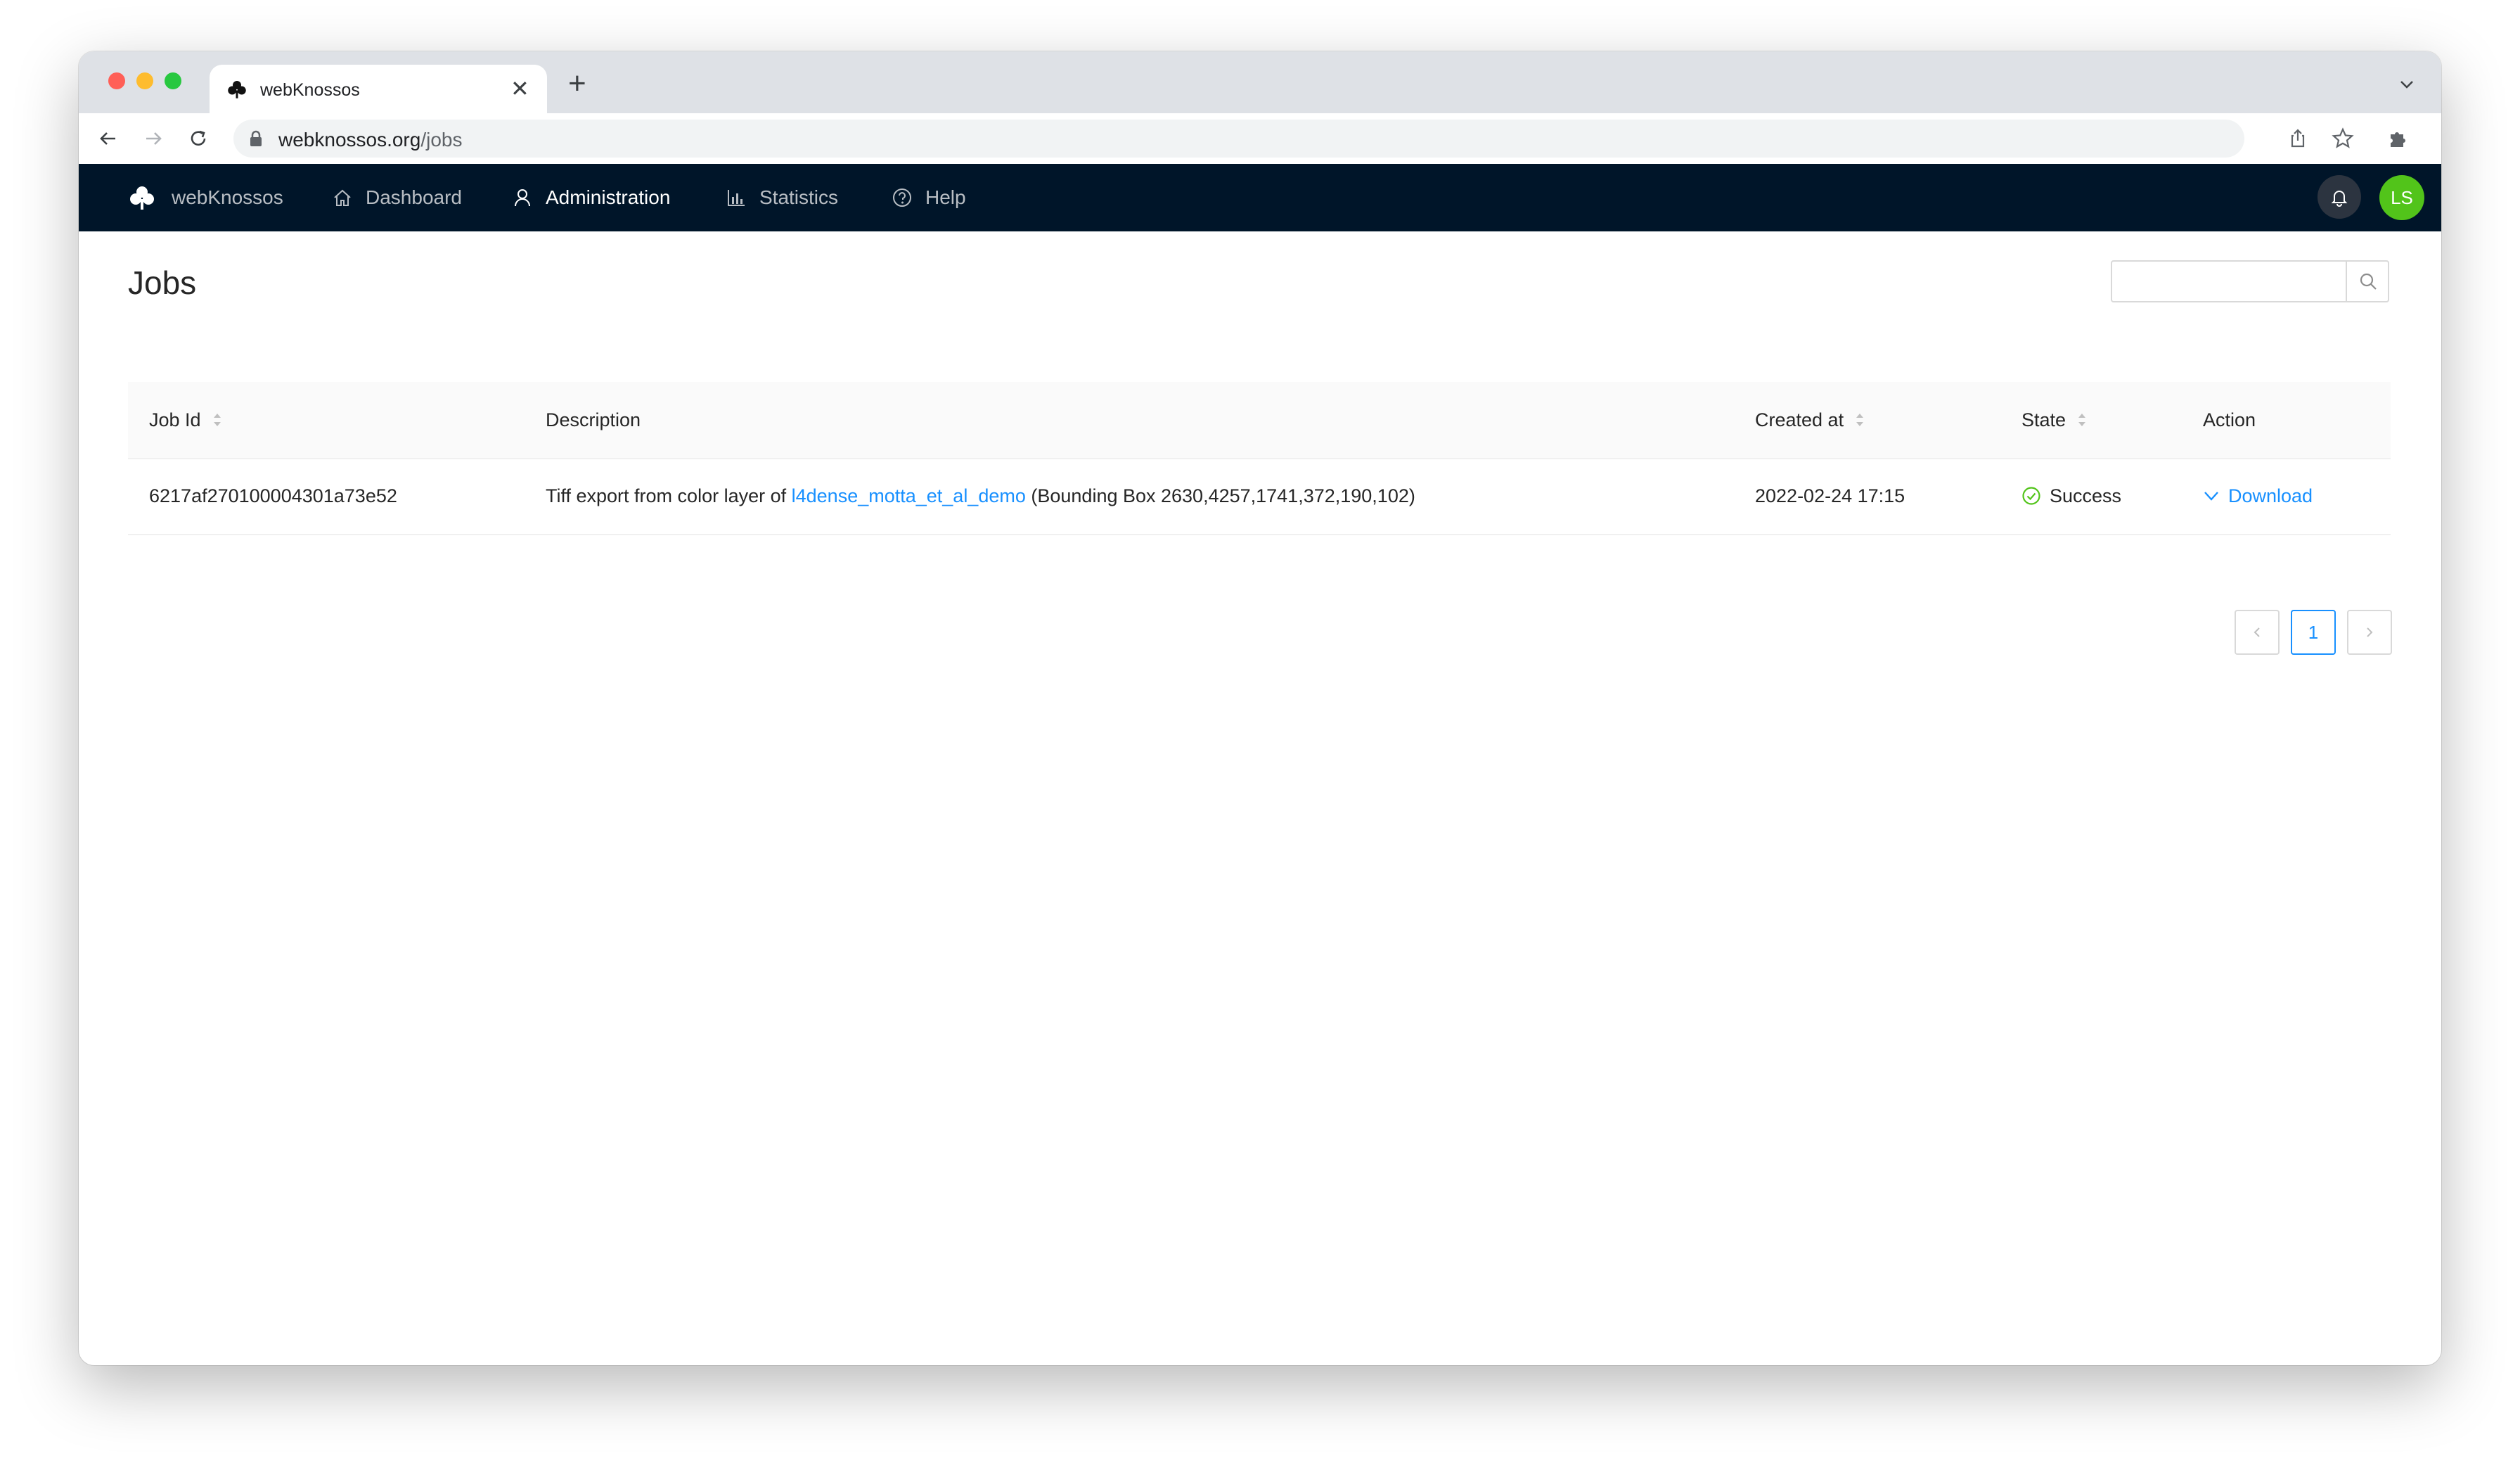  I want to click on column-header-description: Description, so click(593, 419).